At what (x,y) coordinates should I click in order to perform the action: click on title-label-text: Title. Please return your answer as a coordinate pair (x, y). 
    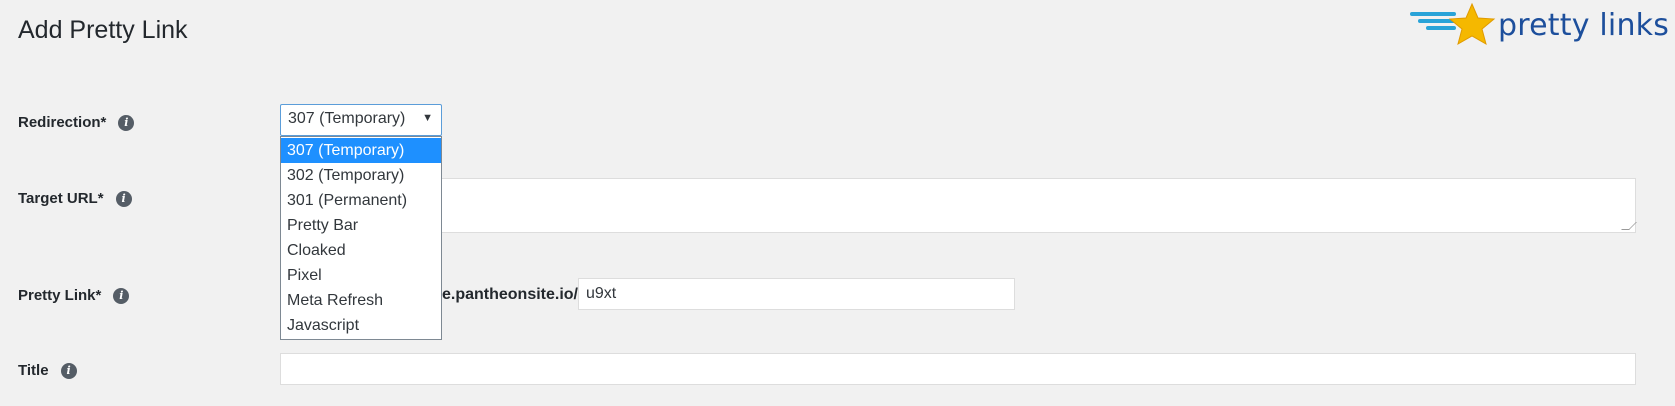
    Looking at the image, I should click on (33, 370).